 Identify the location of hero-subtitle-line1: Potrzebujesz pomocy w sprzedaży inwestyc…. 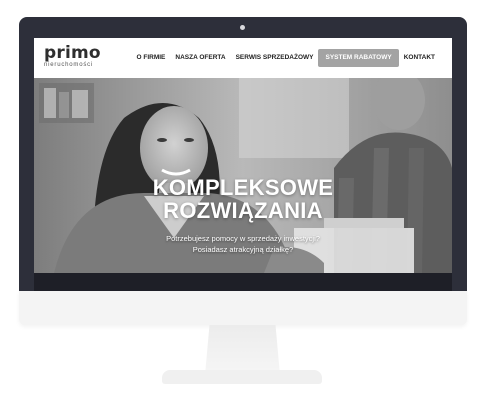
(243, 238).